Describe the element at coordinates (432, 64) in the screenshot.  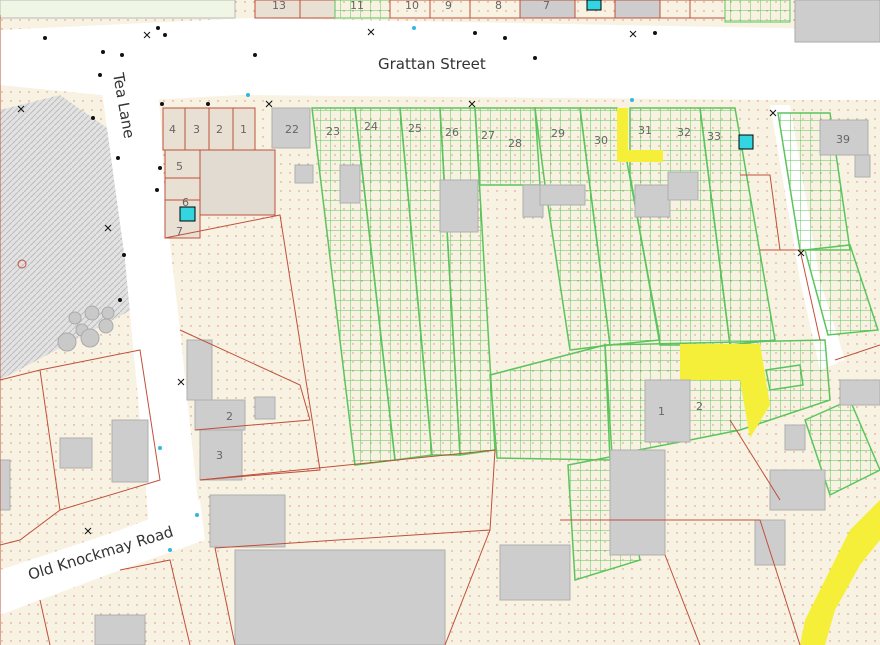
I see `street-label-grattan: Grattan Street` at that location.